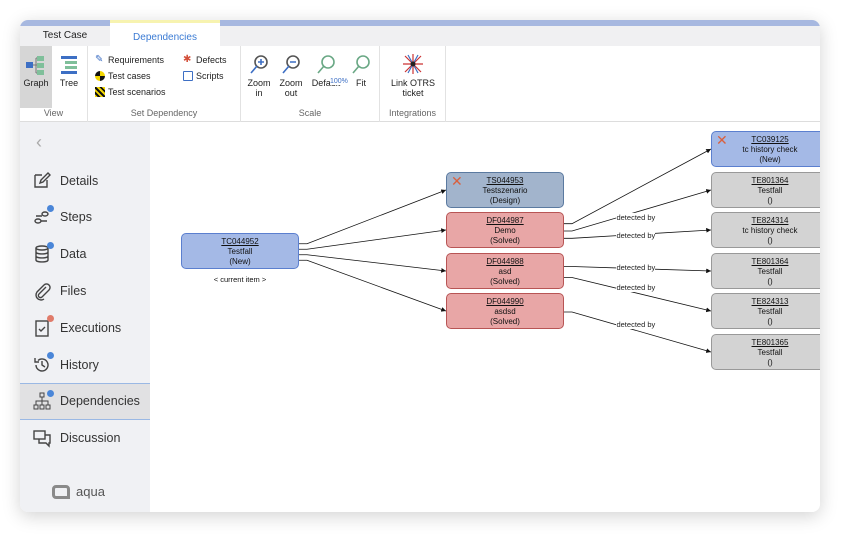 The height and width of the screenshot is (553, 860). I want to click on tree-icon, so click(69, 65).